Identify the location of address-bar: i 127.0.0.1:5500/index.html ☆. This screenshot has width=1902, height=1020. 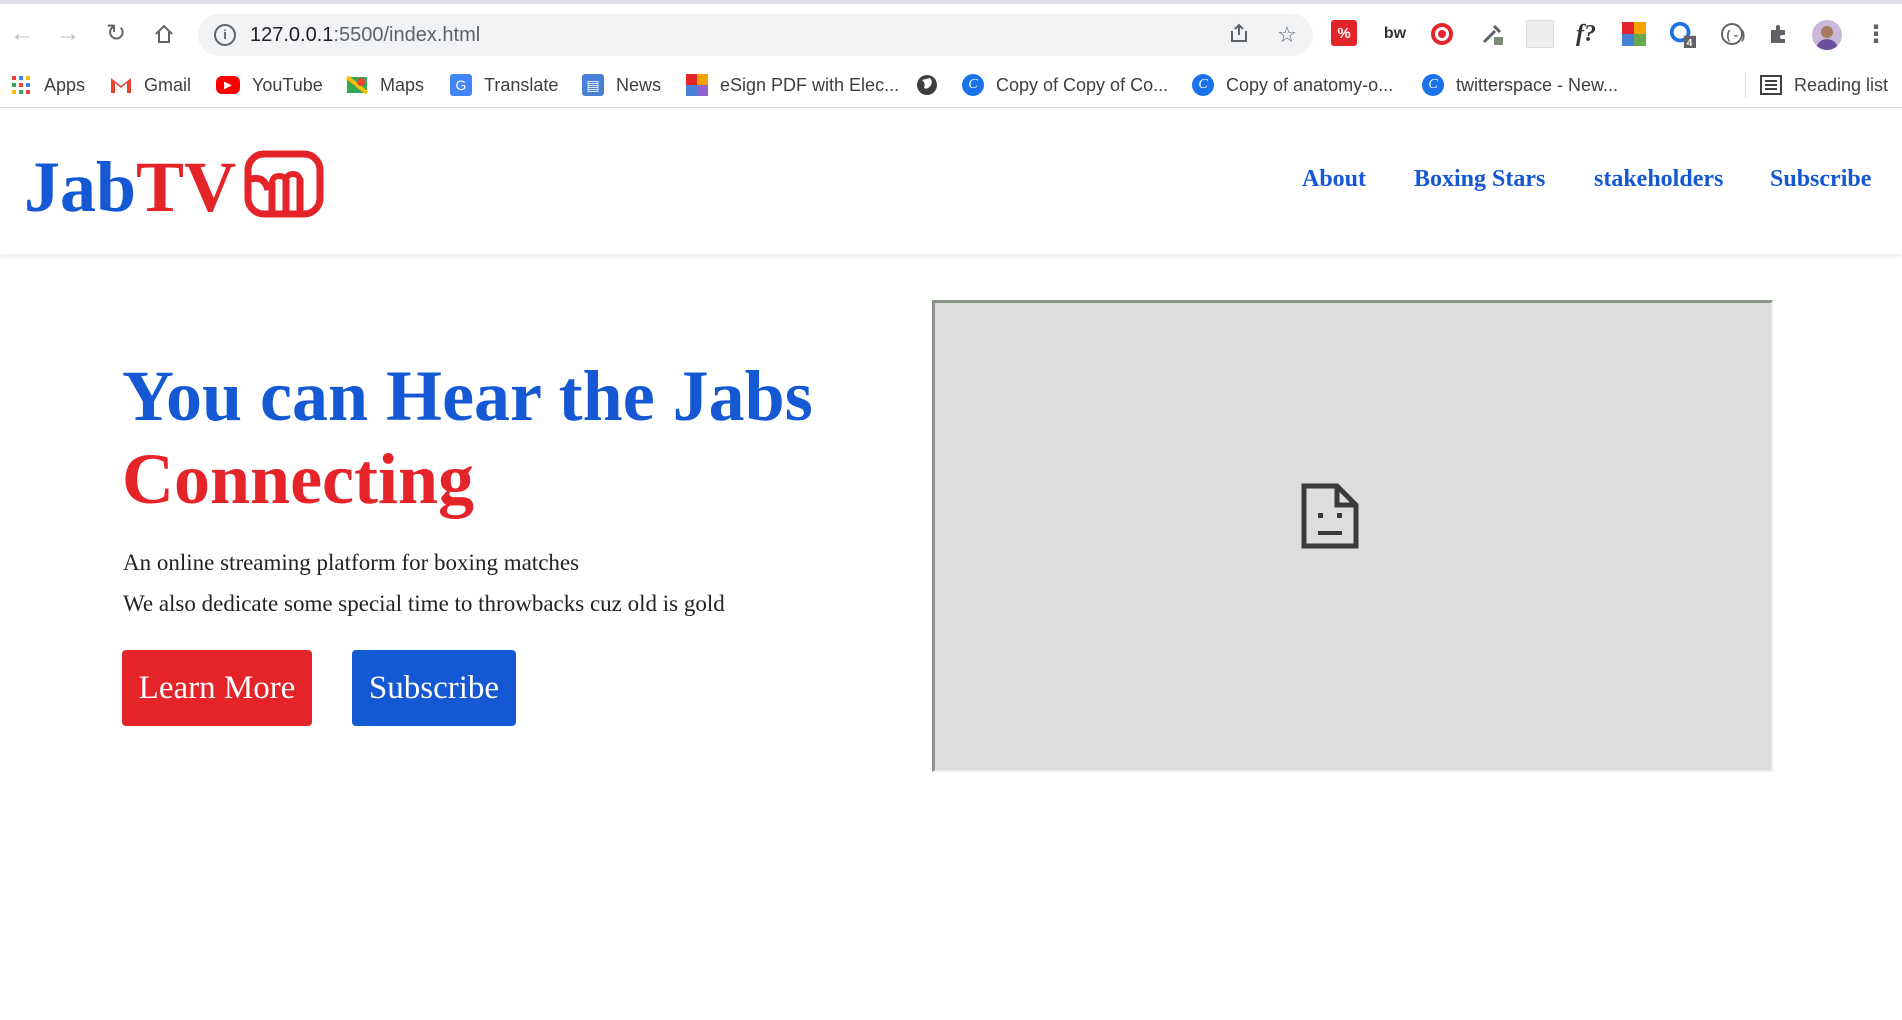
(755, 35).